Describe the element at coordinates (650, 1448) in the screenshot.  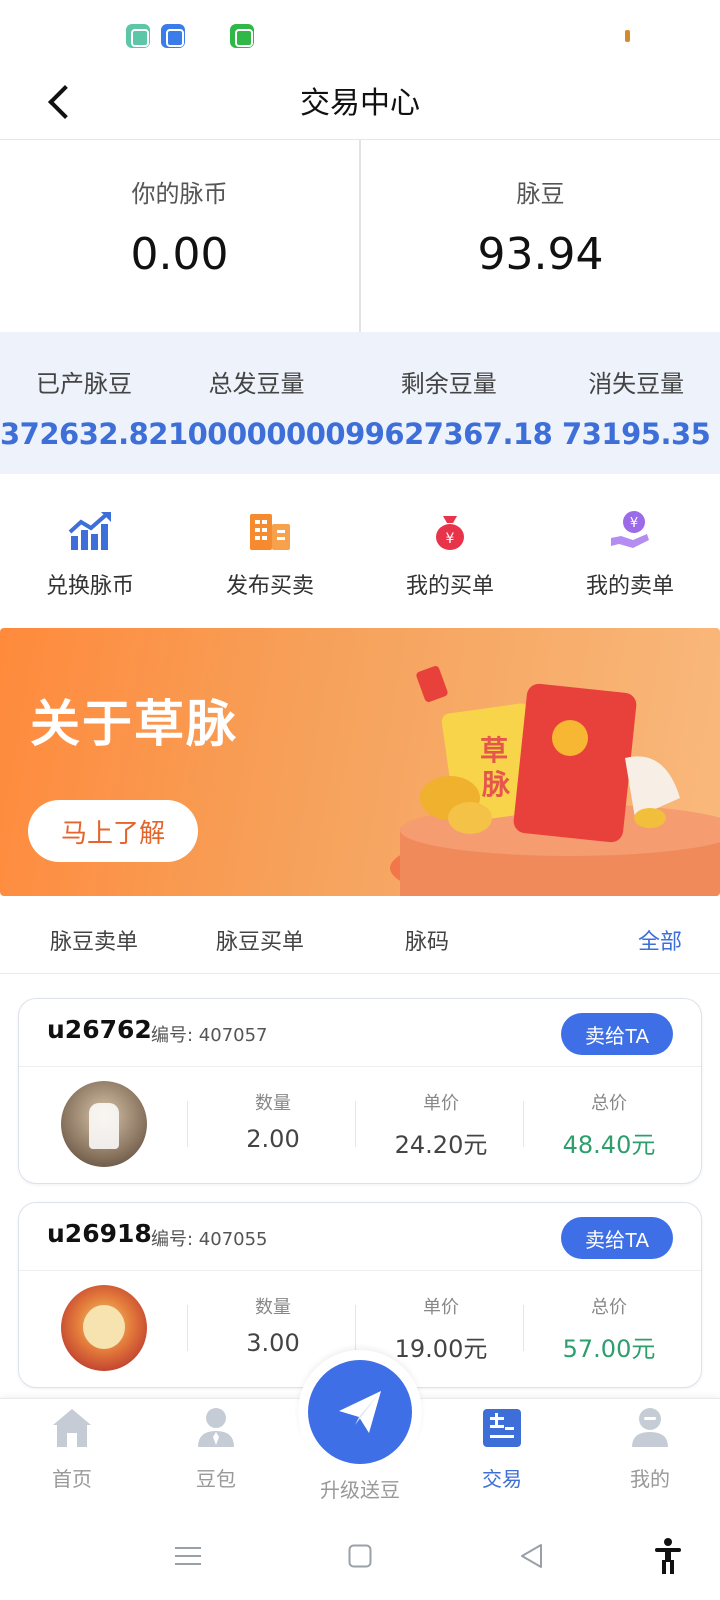
I see `nav-mine: 我的` at that location.